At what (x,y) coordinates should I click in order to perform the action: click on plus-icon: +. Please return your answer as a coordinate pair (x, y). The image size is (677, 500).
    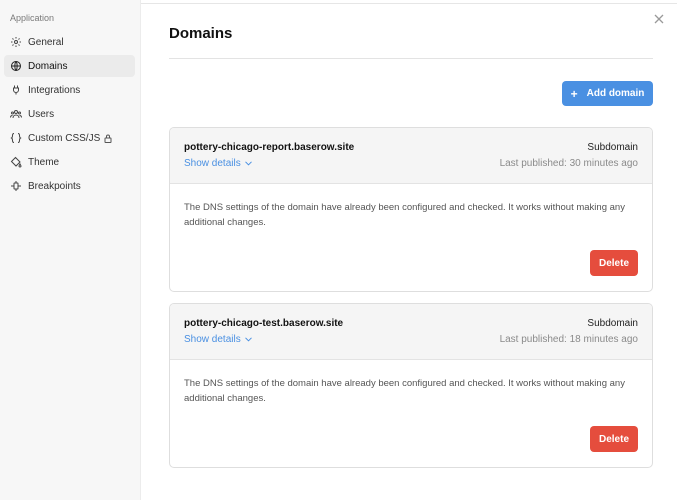
    Looking at the image, I should click on (574, 93).